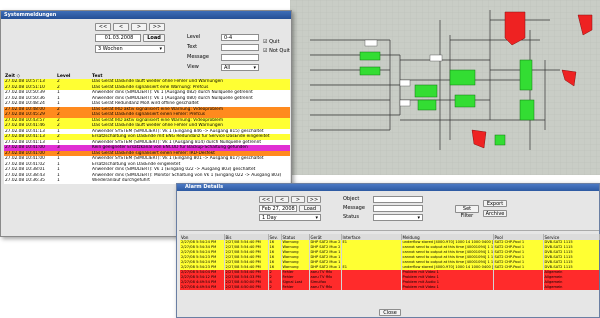 Image resolution: width=600 pixels, height=318 pixels. Describe the element at coordinates (388, 187) in the screenshot. I see `window-titlebar: Alarm Details` at that location.